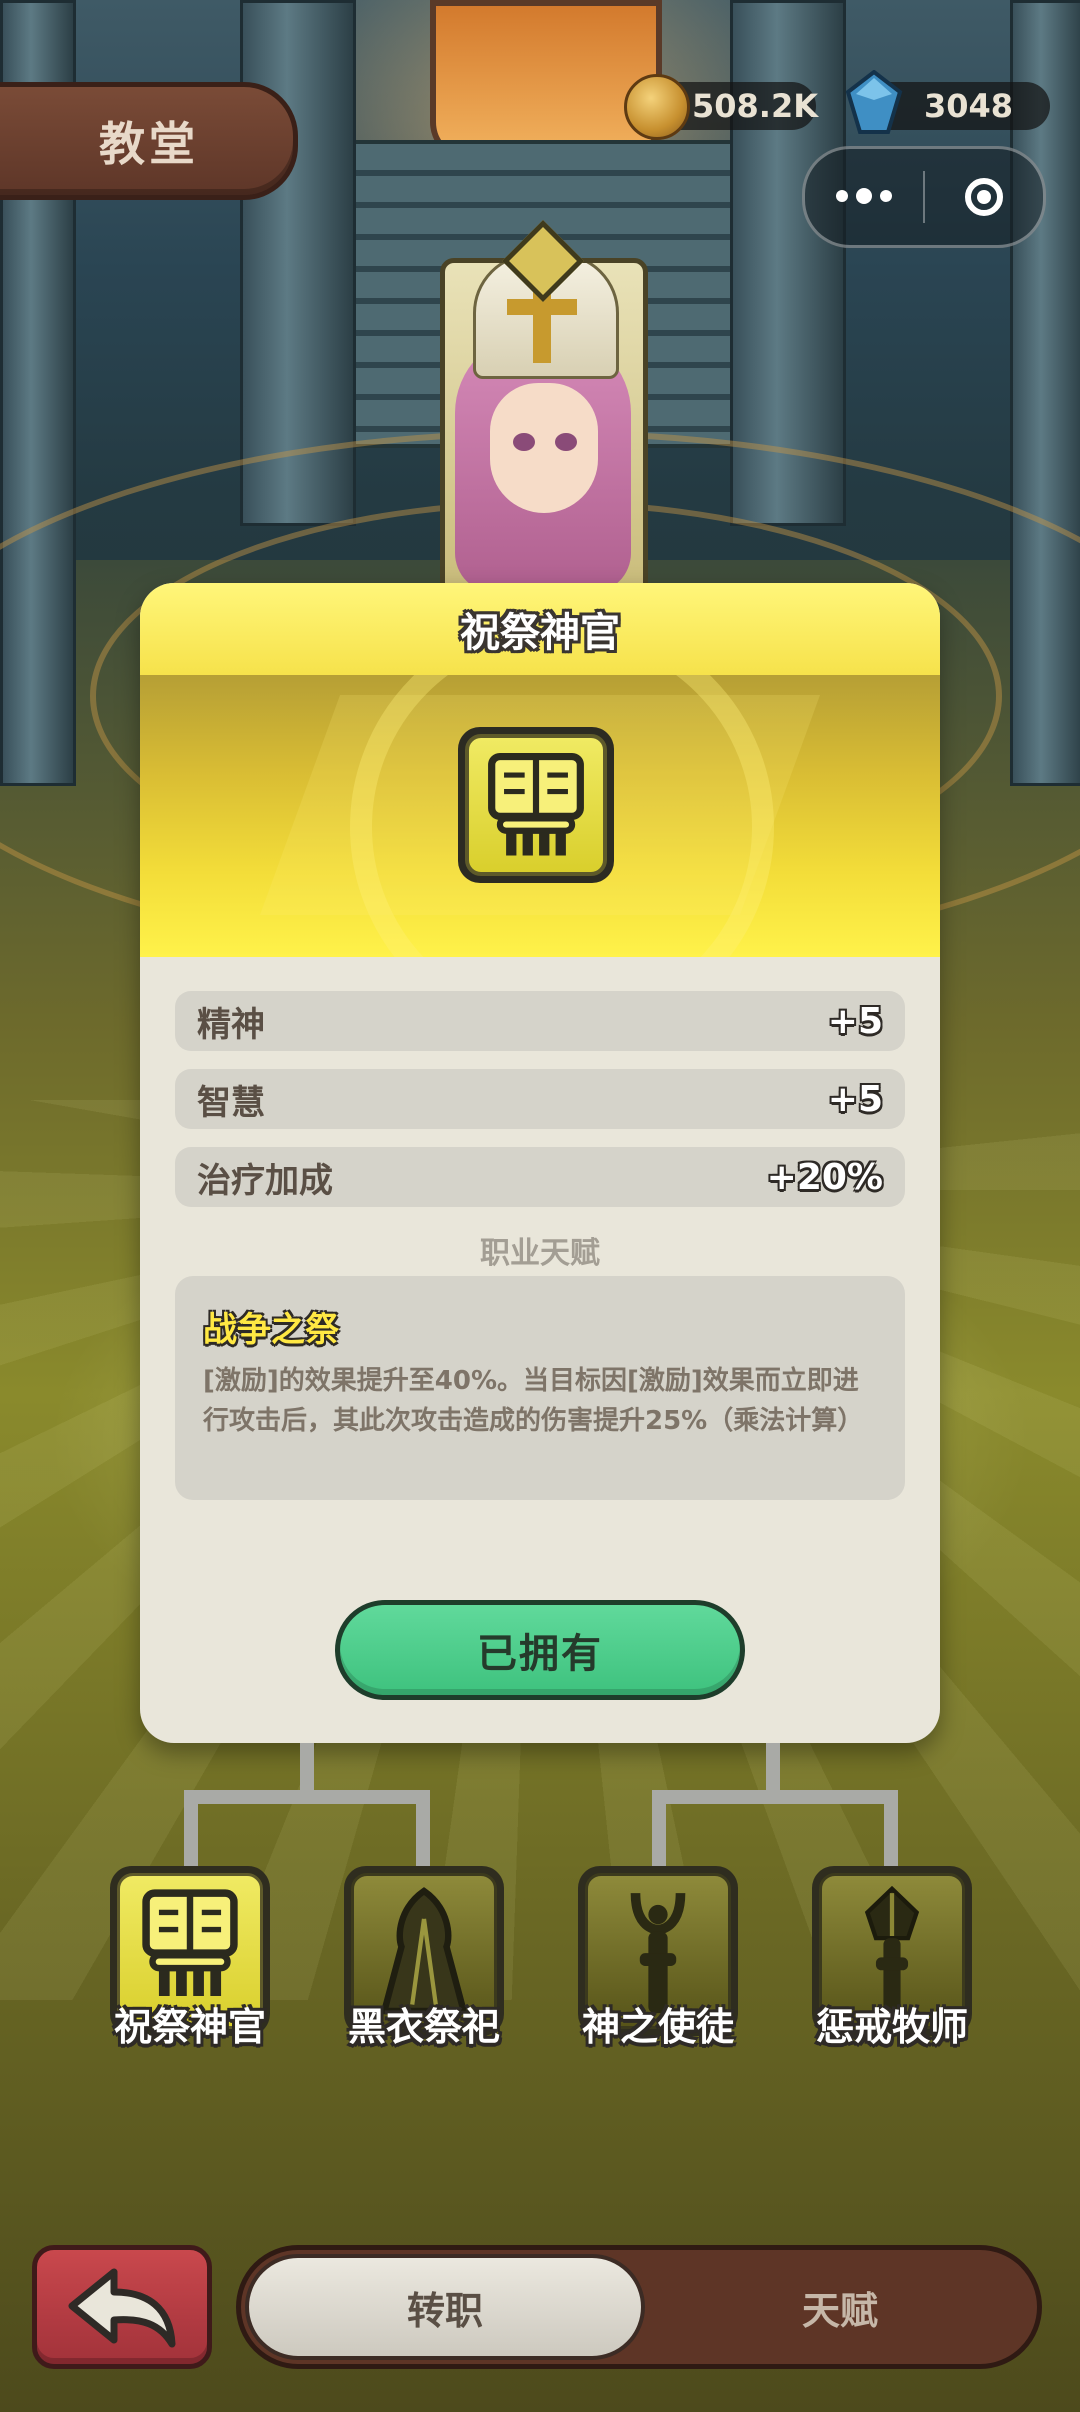 Image resolution: width=1080 pixels, height=2412 pixels. What do you see at coordinates (874, 102) in the screenshot?
I see `blue-gem-icon` at bounding box center [874, 102].